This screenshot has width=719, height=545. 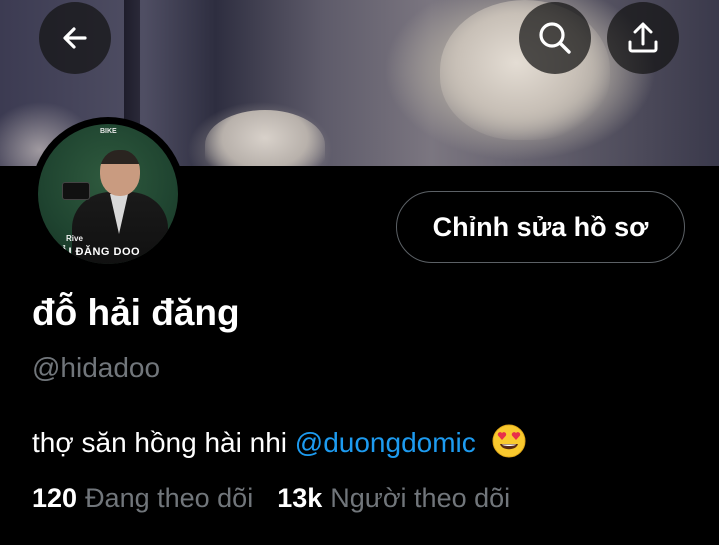 I want to click on avatar-person-head, so click(x=120, y=173).